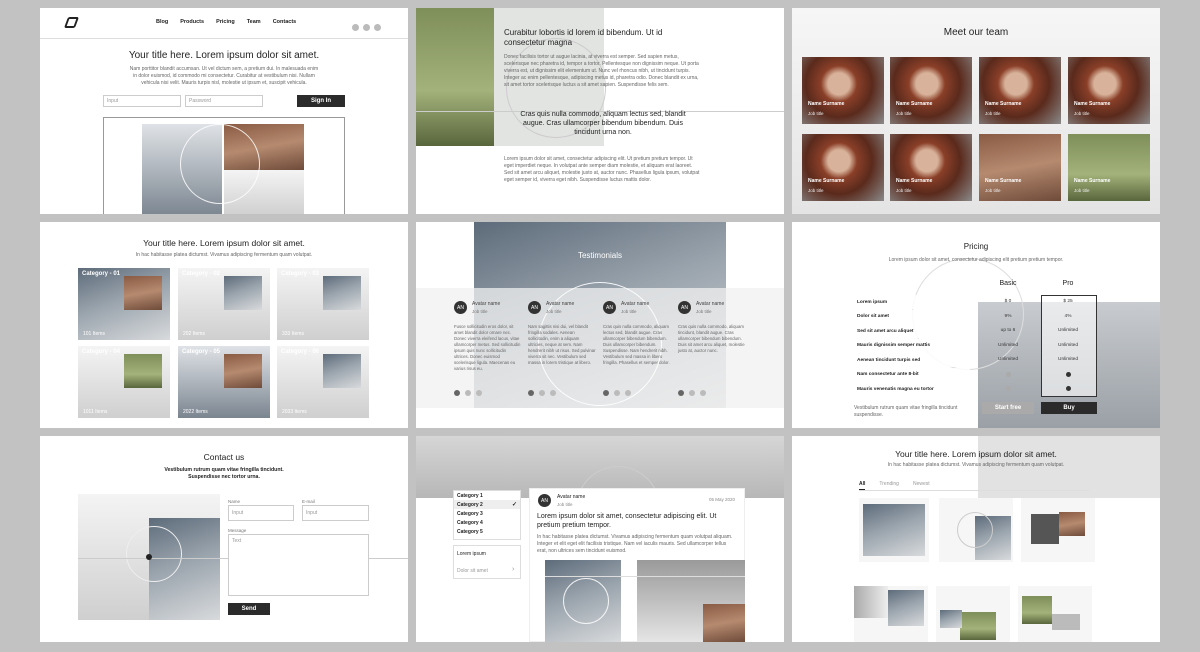 The width and height of the screenshot is (1200, 652). I want to click on dropdown-option: Category 3, so click(487, 513).